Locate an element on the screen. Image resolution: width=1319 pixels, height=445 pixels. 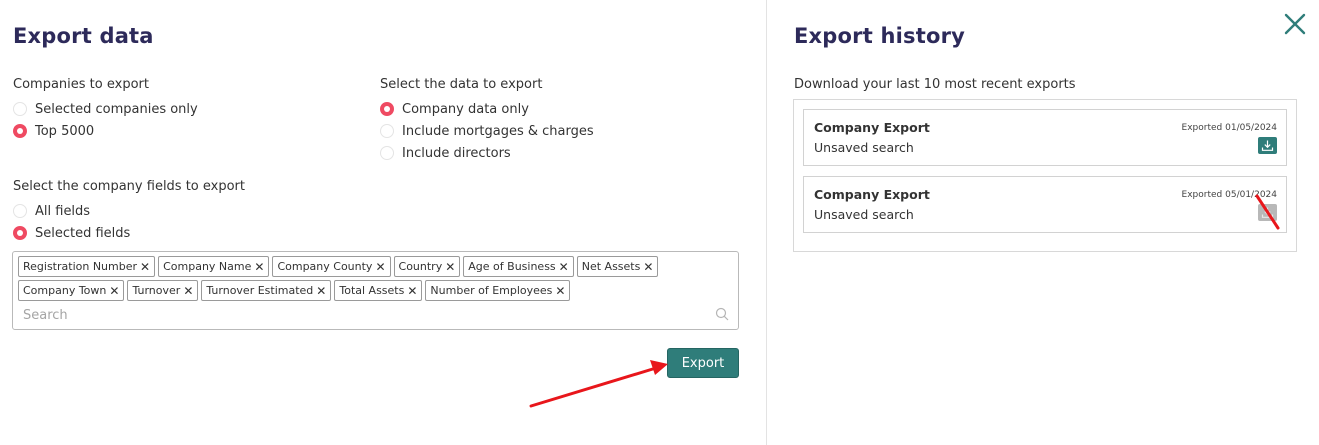
download-button is located at coordinates (1267, 145).